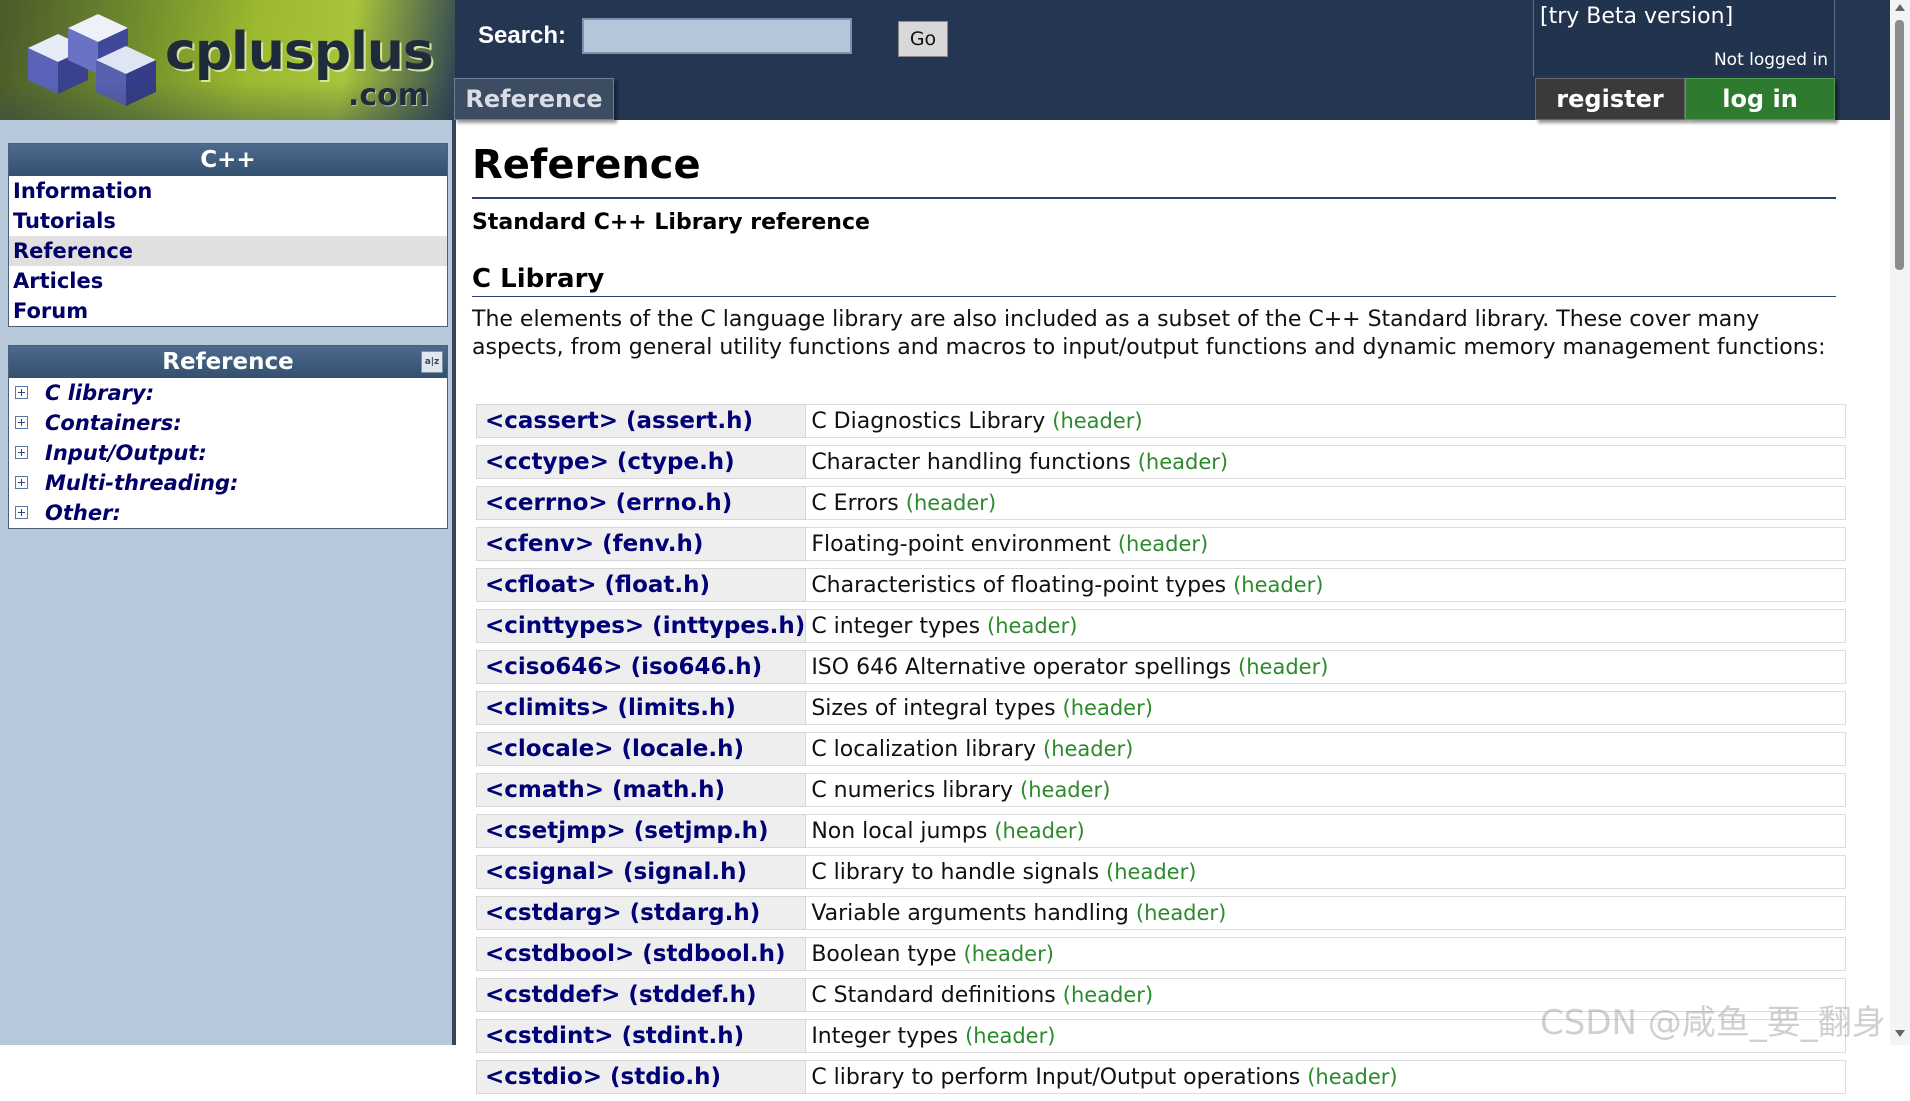 The height and width of the screenshot is (1101, 1910). I want to click on sidebar-item-forum: Forum, so click(228, 311).